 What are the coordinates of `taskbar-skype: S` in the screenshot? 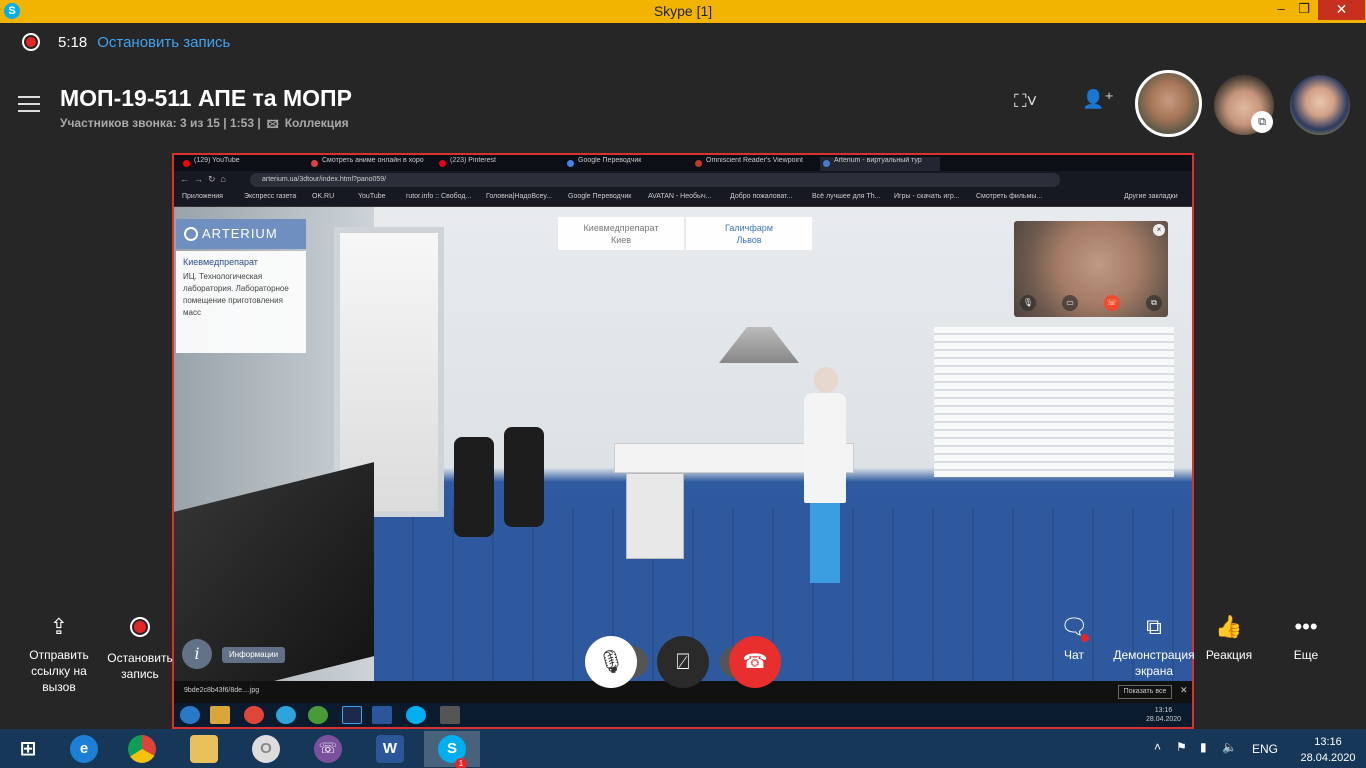 It's located at (452, 749).